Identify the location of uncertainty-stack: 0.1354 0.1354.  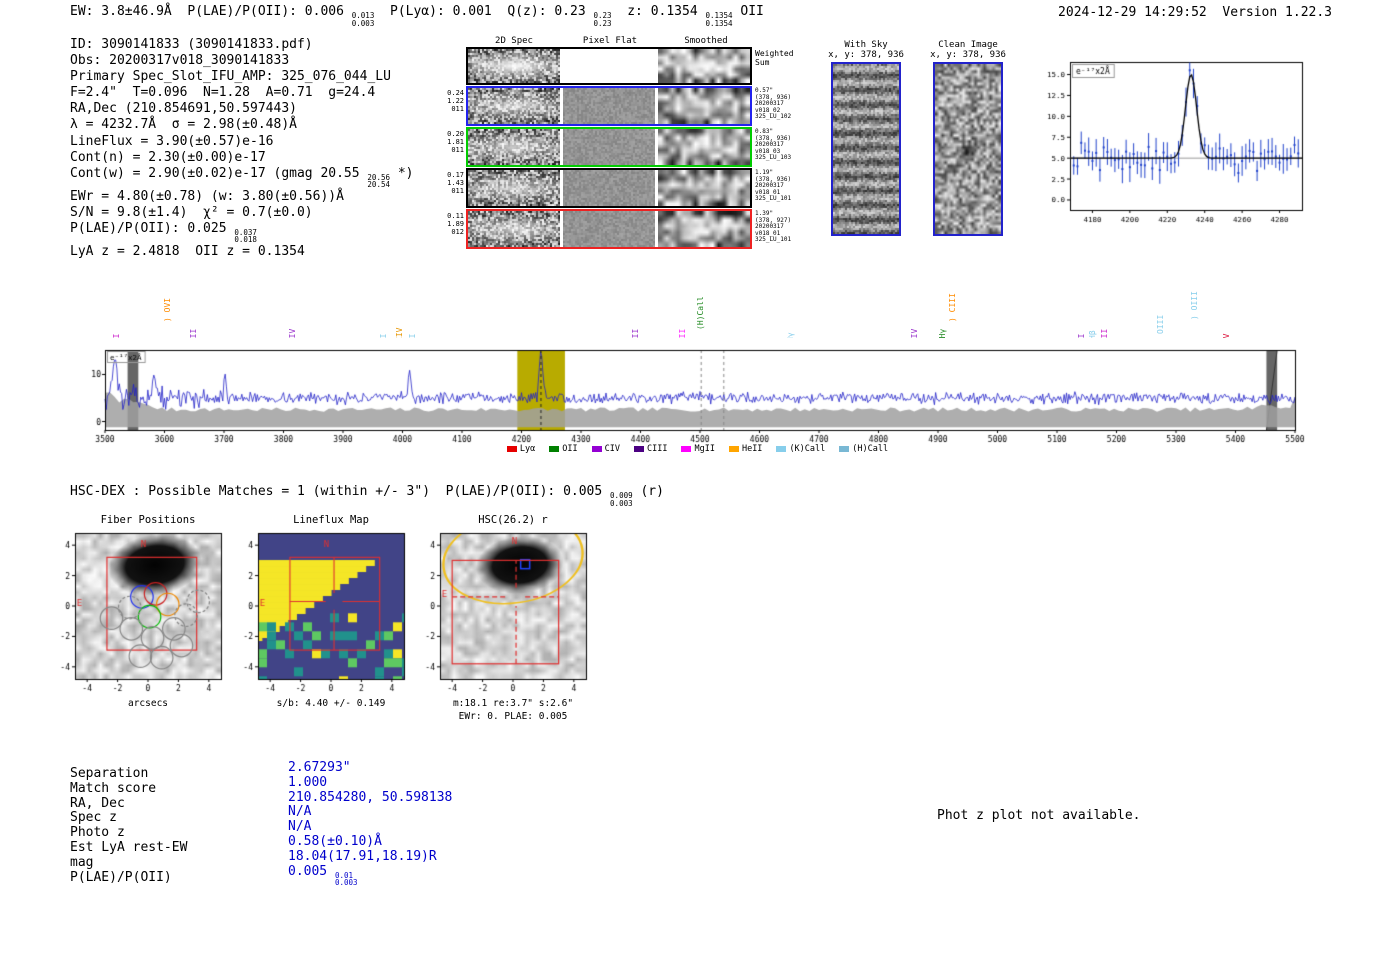
(719, 19).